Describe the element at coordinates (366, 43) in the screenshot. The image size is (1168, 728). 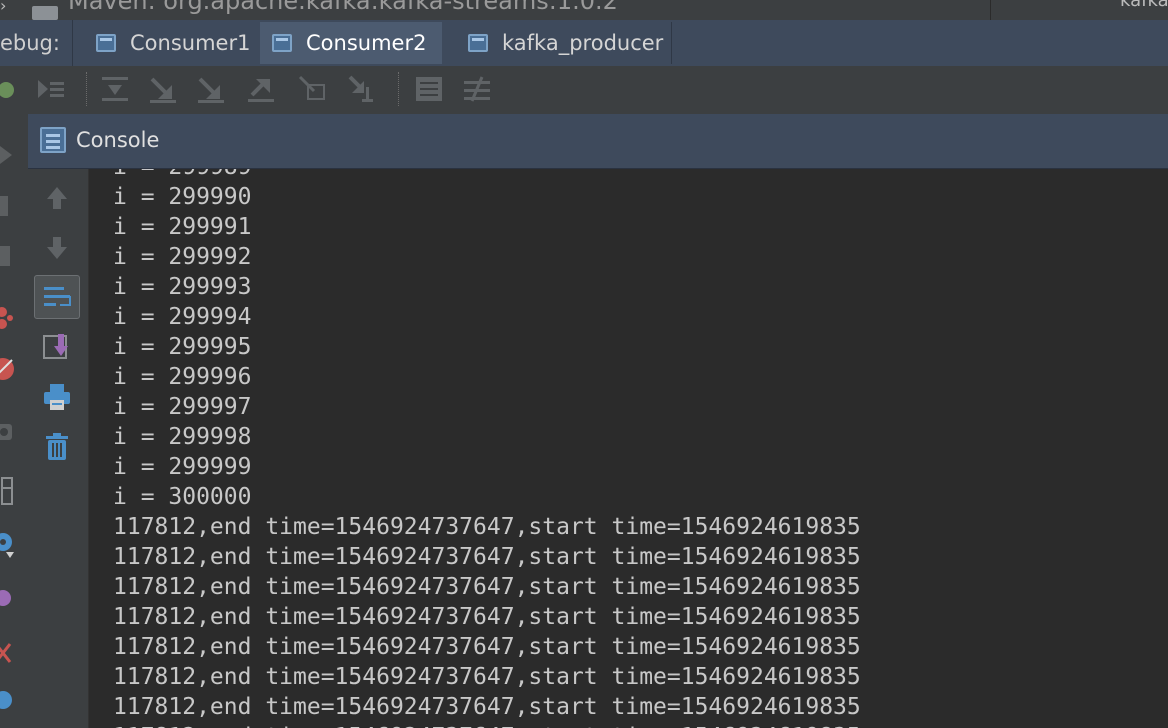
I see `tab-label: Consumer2` at that location.